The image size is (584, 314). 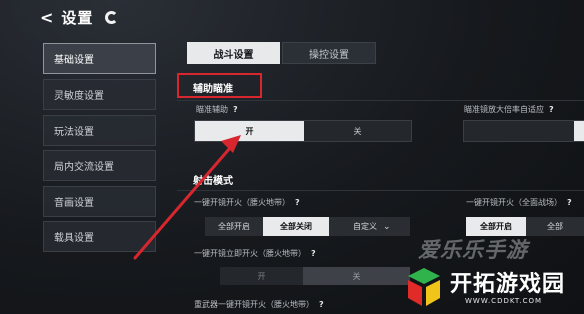 What do you see at coordinates (234, 226) in the screenshot?
I see `option-all-on: 全部开启` at bounding box center [234, 226].